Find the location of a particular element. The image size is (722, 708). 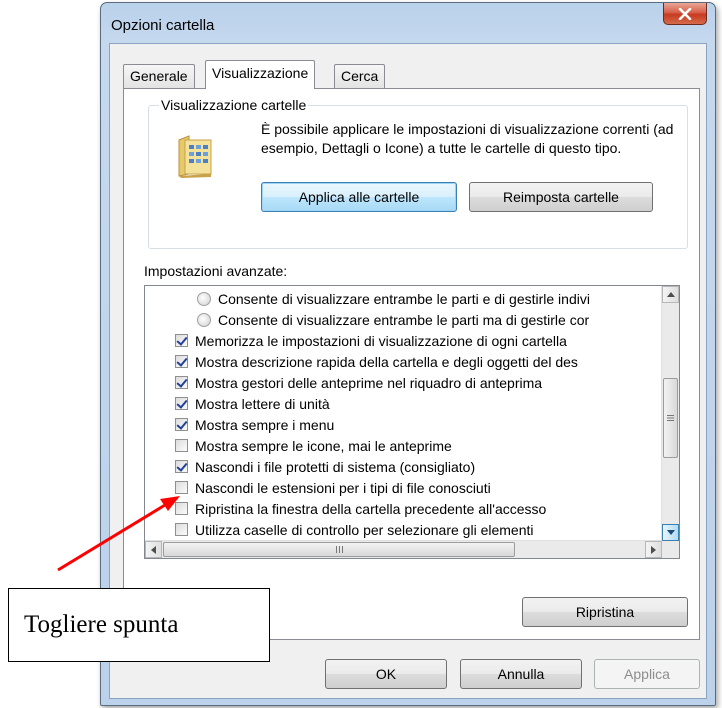

arrow-left-icon is located at coordinates (153, 549).